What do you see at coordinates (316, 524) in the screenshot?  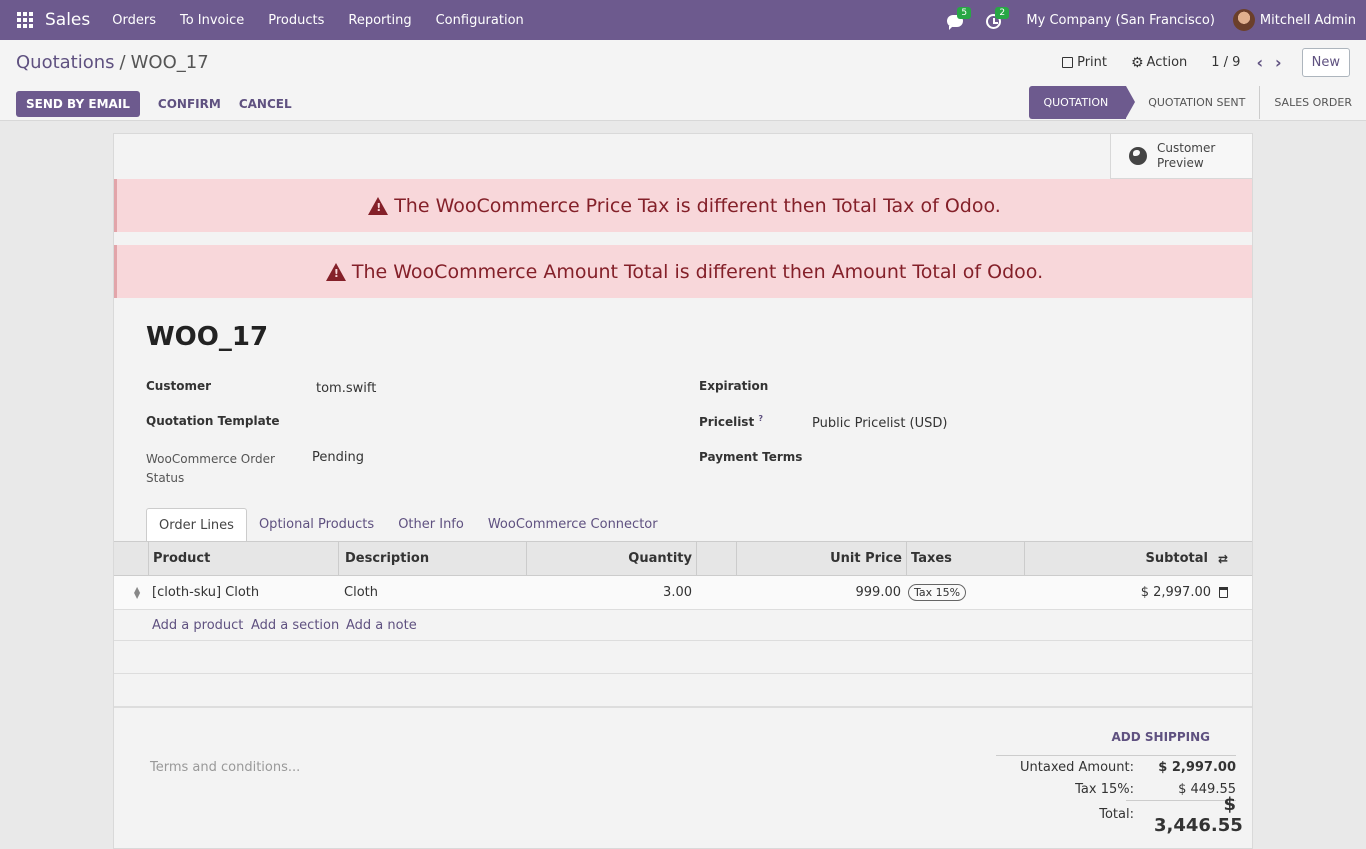 I see `tab-optional-products: Optional Products` at bounding box center [316, 524].